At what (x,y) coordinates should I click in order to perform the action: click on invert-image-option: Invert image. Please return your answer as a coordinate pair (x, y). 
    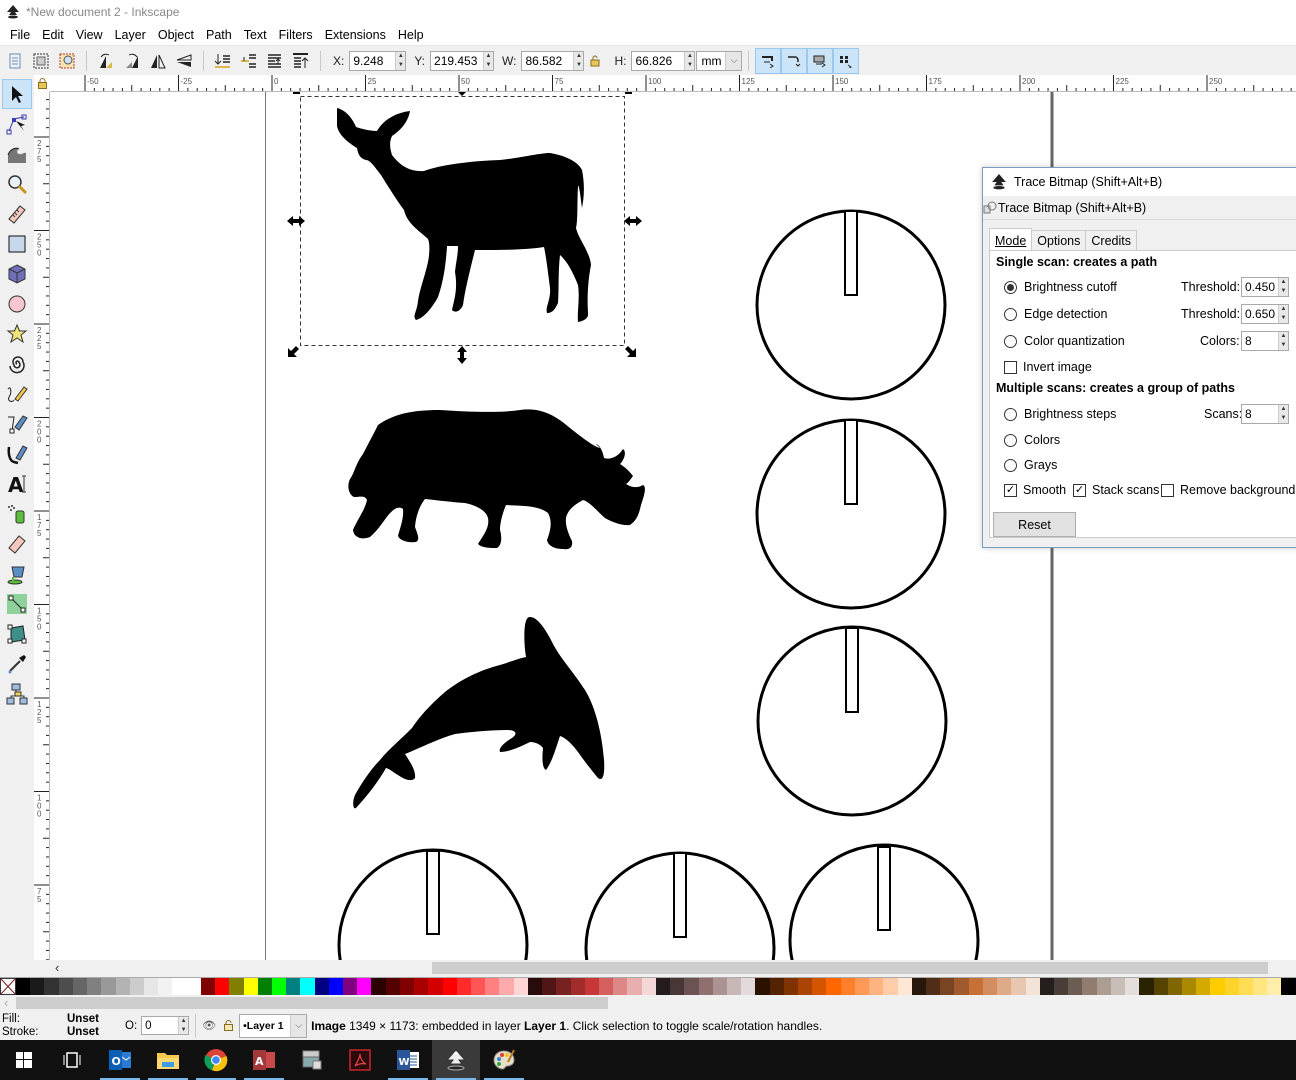
    Looking at the image, I should click on (1048, 367).